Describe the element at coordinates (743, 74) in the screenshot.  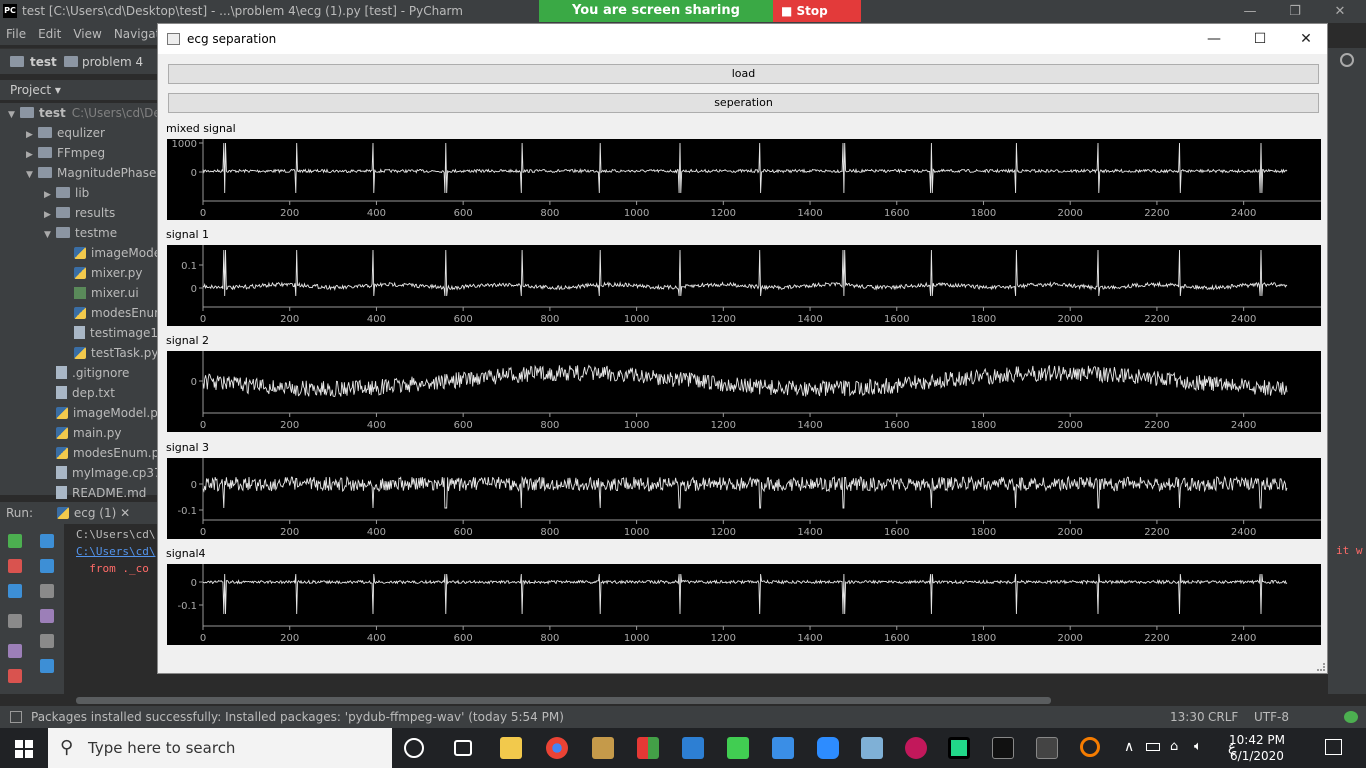
I see `load-button: load` at that location.